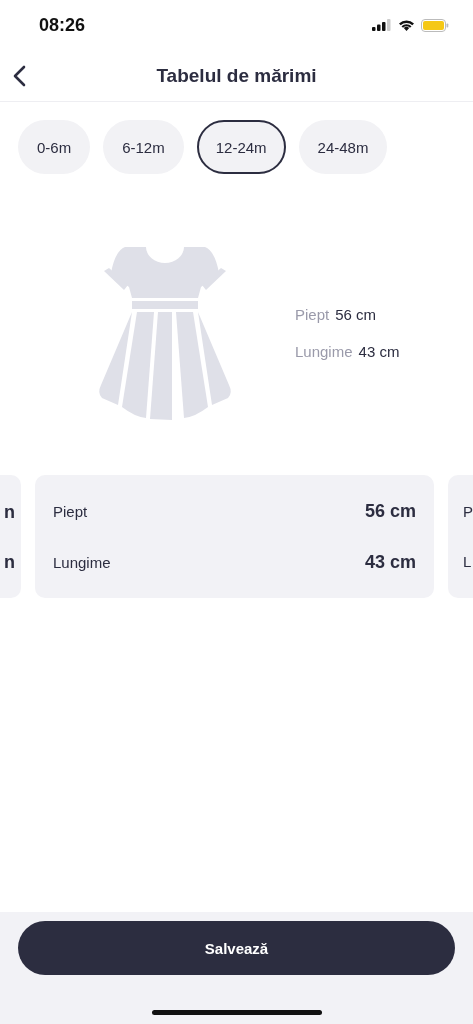 The image size is (473, 1024). What do you see at coordinates (382, 25) in the screenshot?
I see `signal-icon` at bounding box center [382, 25].